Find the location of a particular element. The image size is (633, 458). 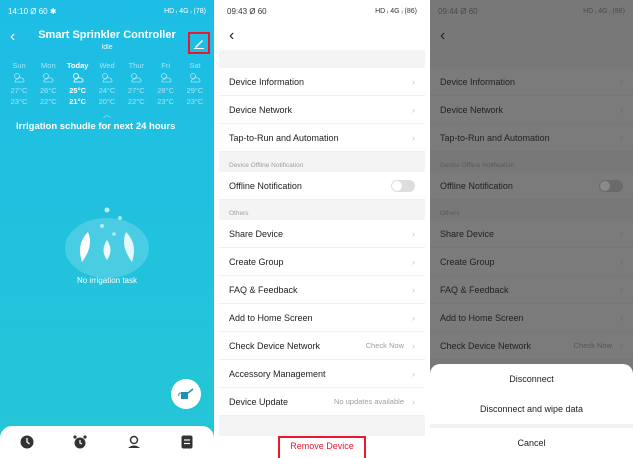

alarm-clock-icon is located at coordinates (80, 442).